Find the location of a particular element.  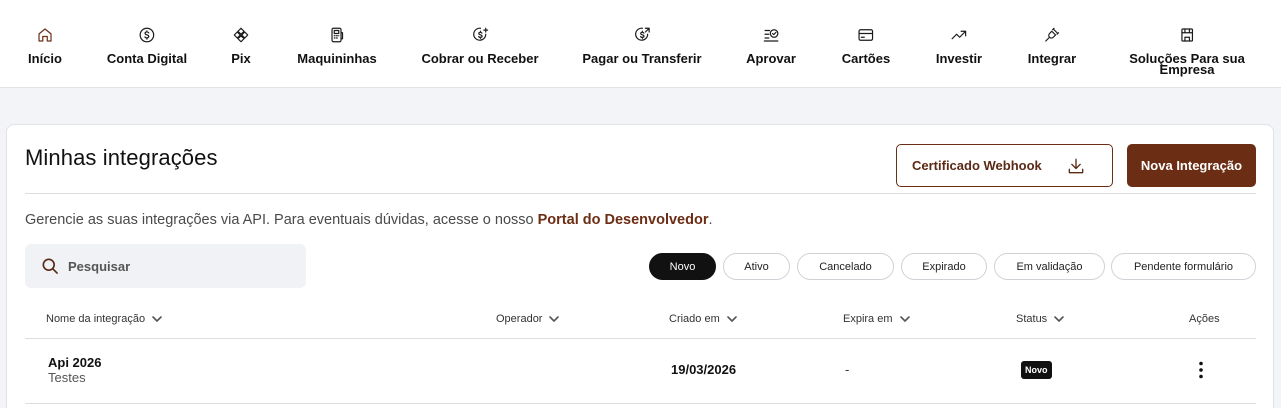

nav-item-cobrar-receber: Cobrar ou Receber is located at coordinates (480, 45).